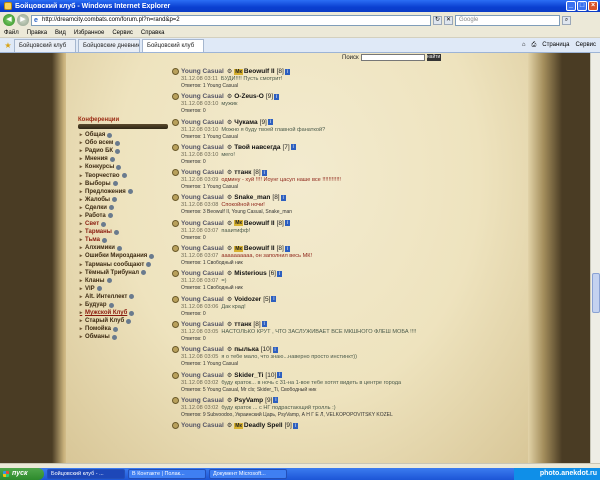  Describe the element at coordinates (566, 20) in the screenshot. I see `search-icon: ⌕` at that location.